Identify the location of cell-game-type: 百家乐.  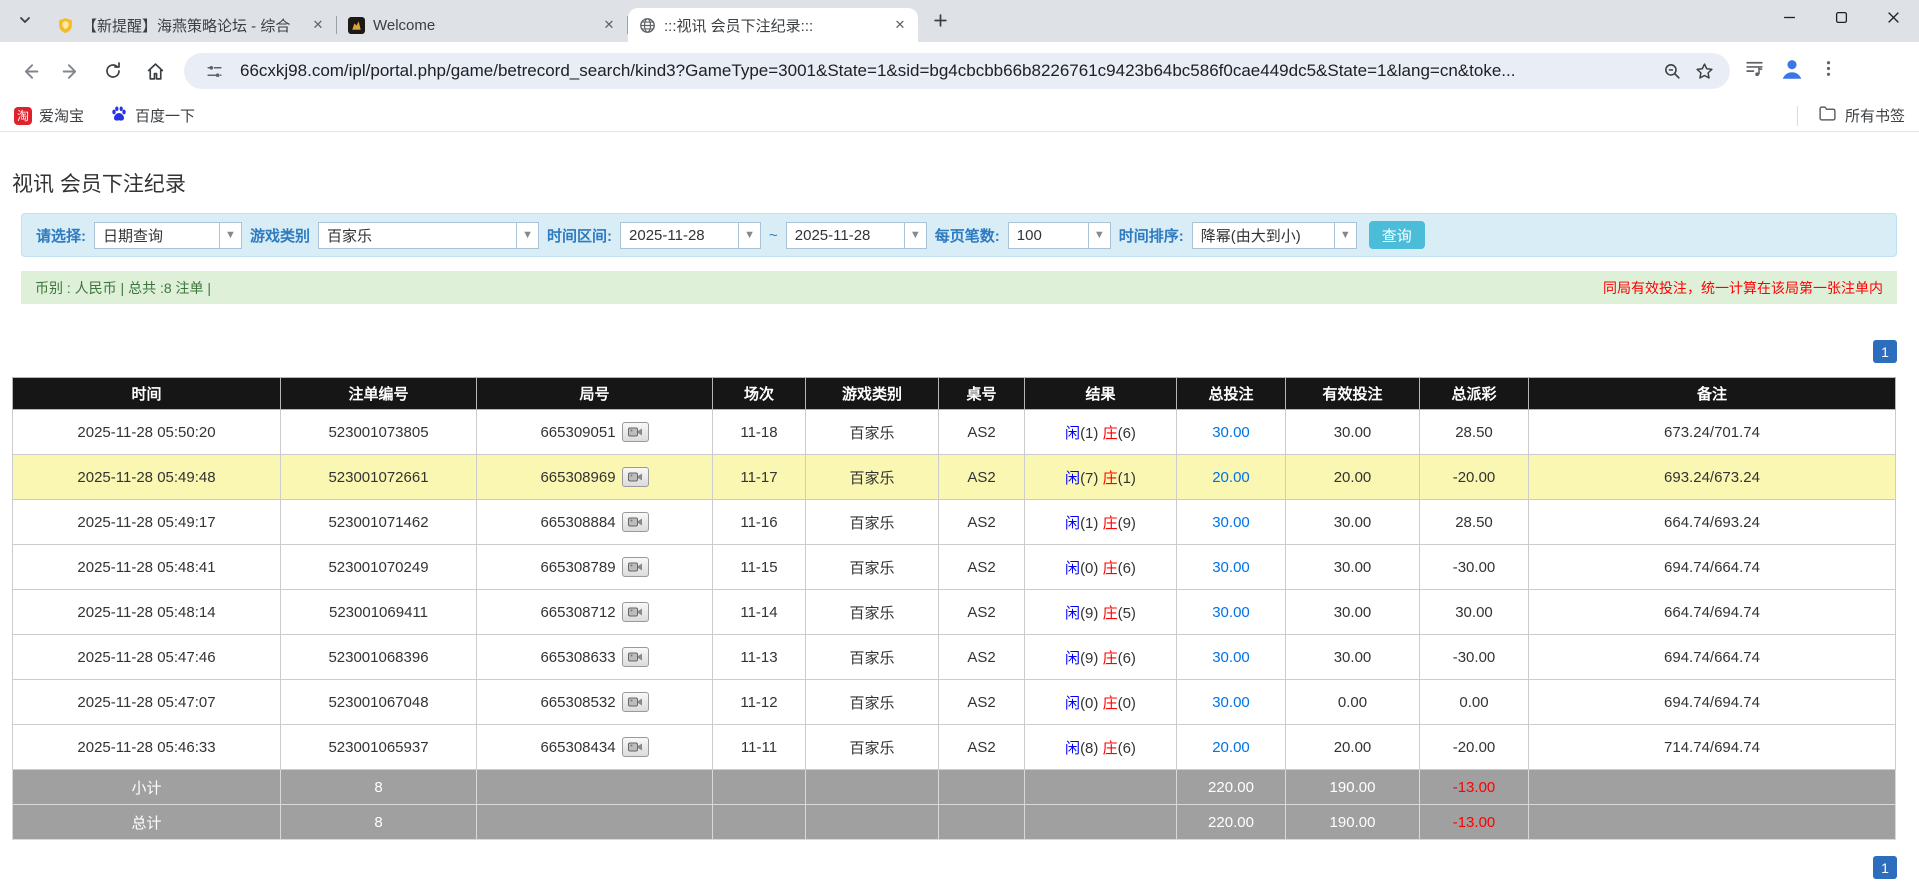
(872, 522).